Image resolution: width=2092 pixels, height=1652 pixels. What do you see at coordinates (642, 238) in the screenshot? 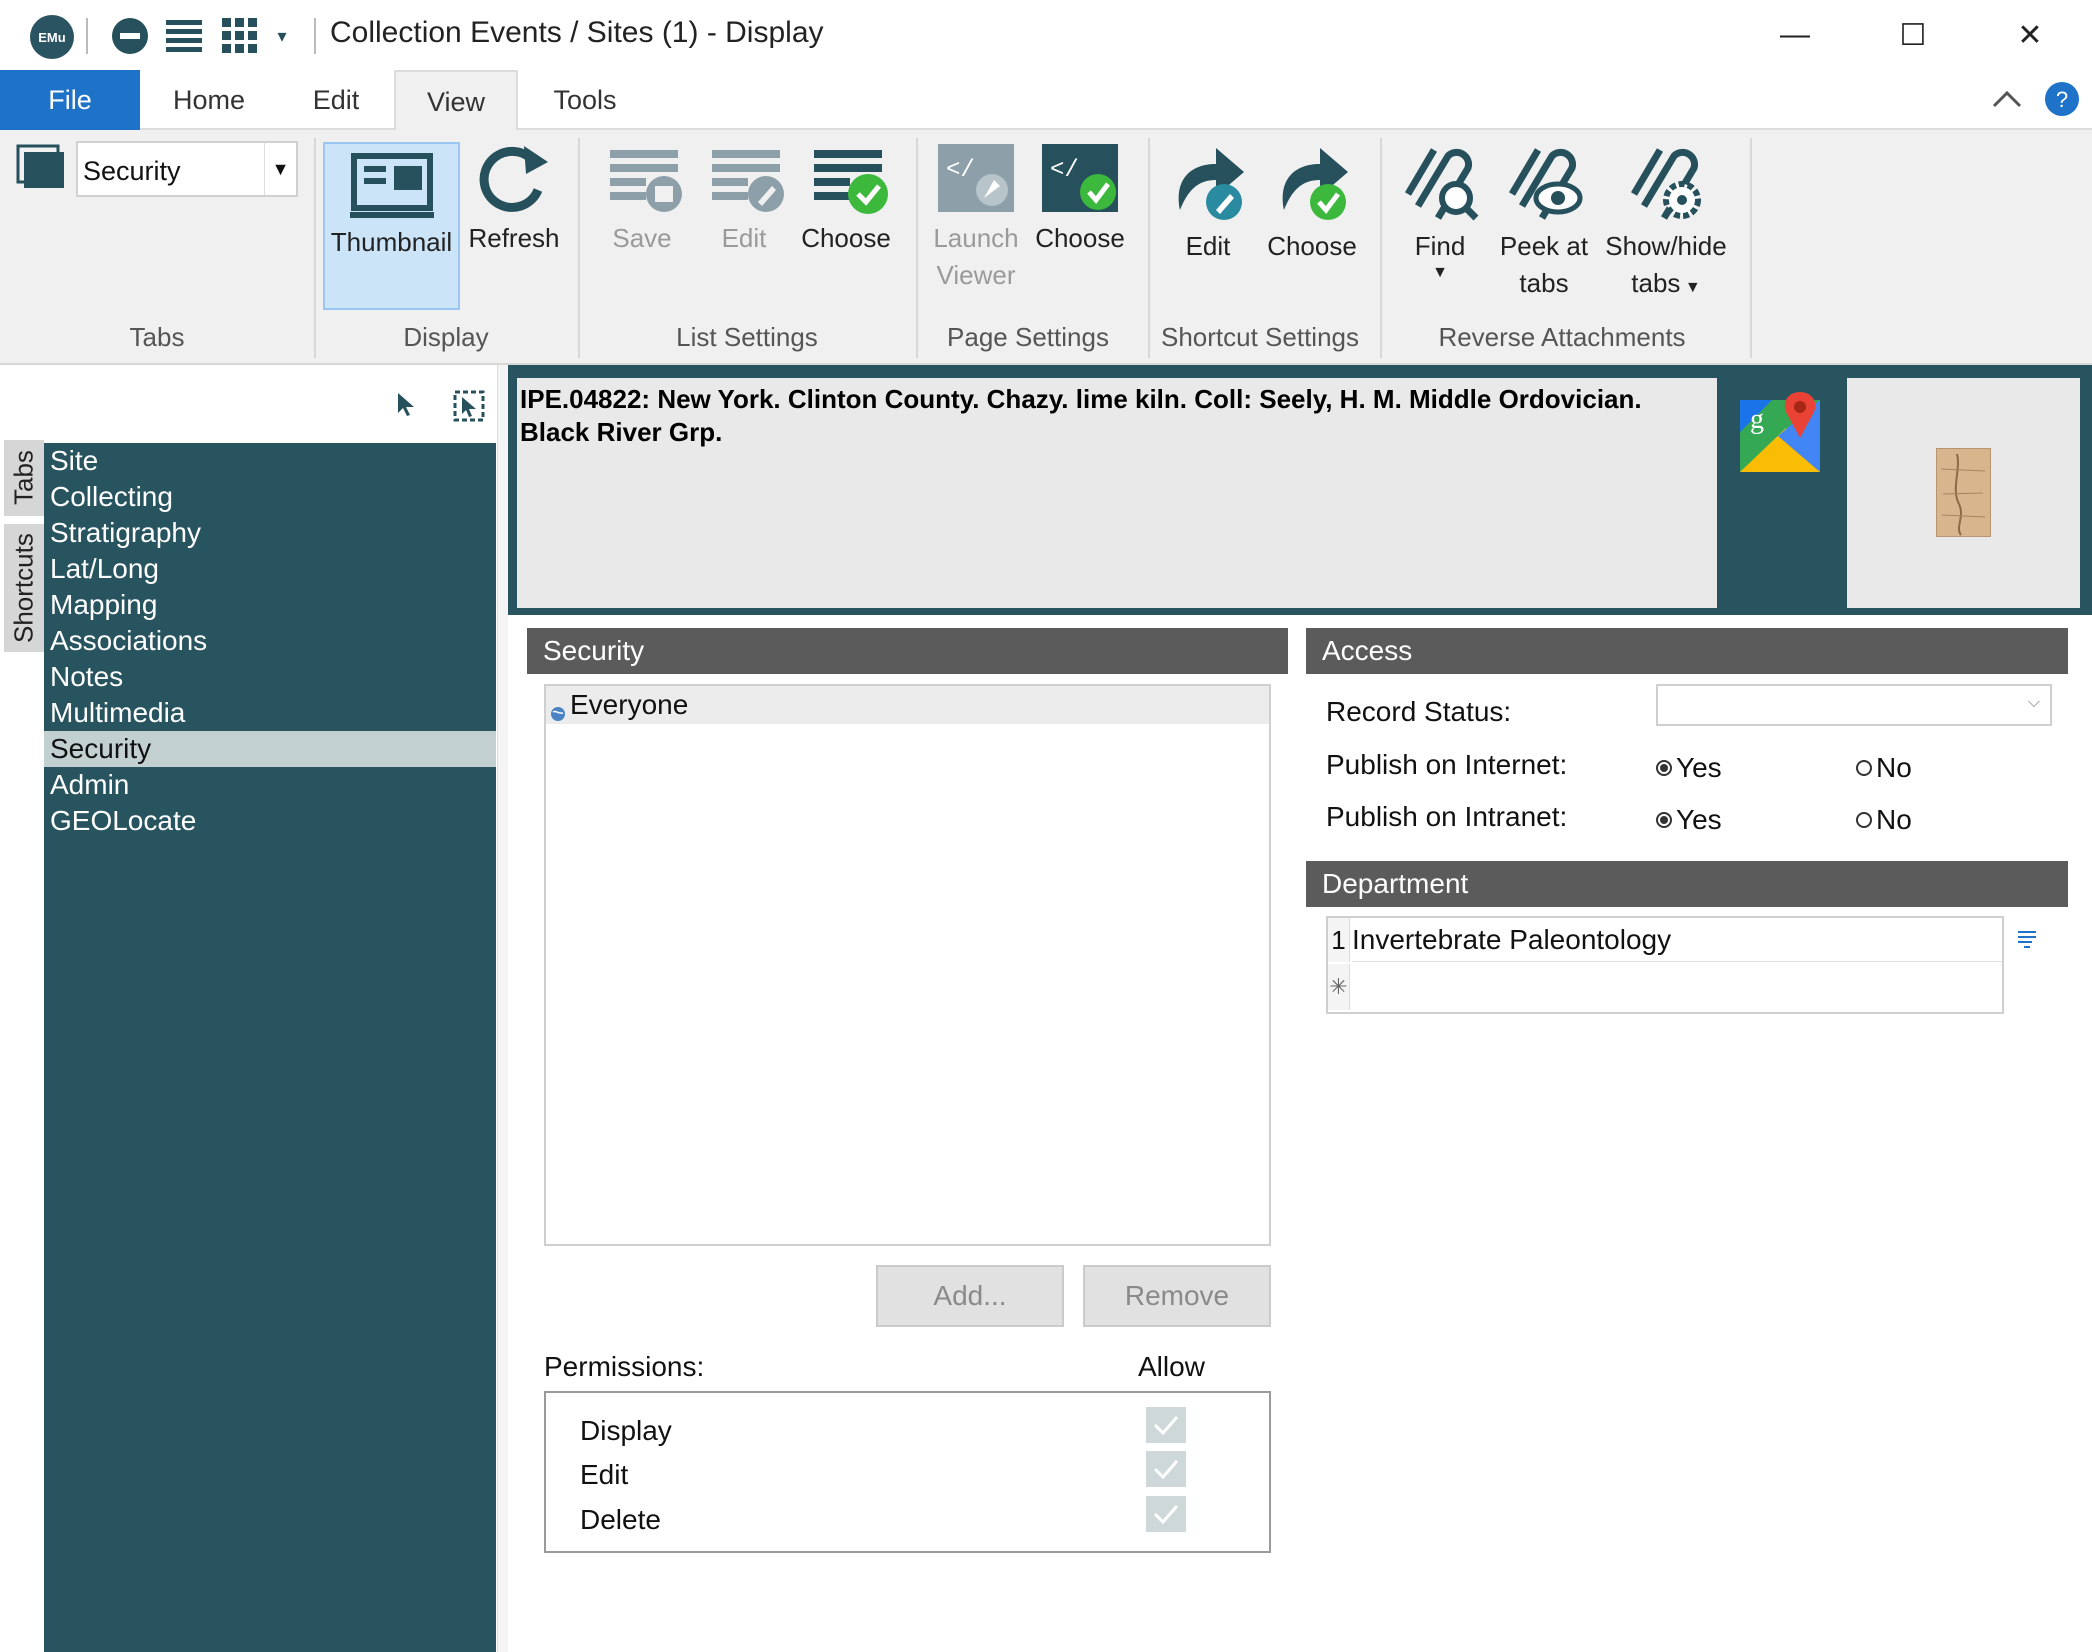
I see `list-save-label: Save` at bounding box center [642, 238].